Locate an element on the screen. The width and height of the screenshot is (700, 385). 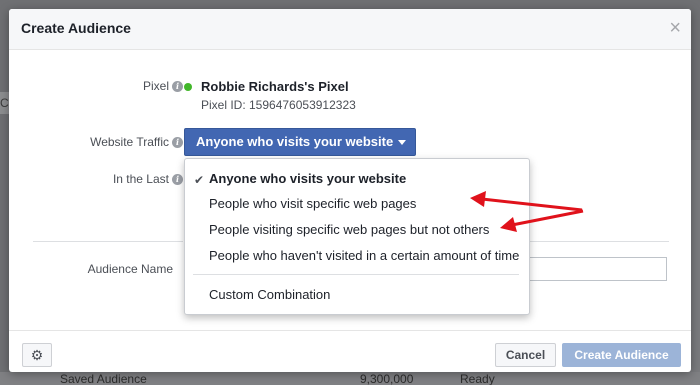
menu-item-custom-combination: Custom Combination is located at coordinates (269, 294).